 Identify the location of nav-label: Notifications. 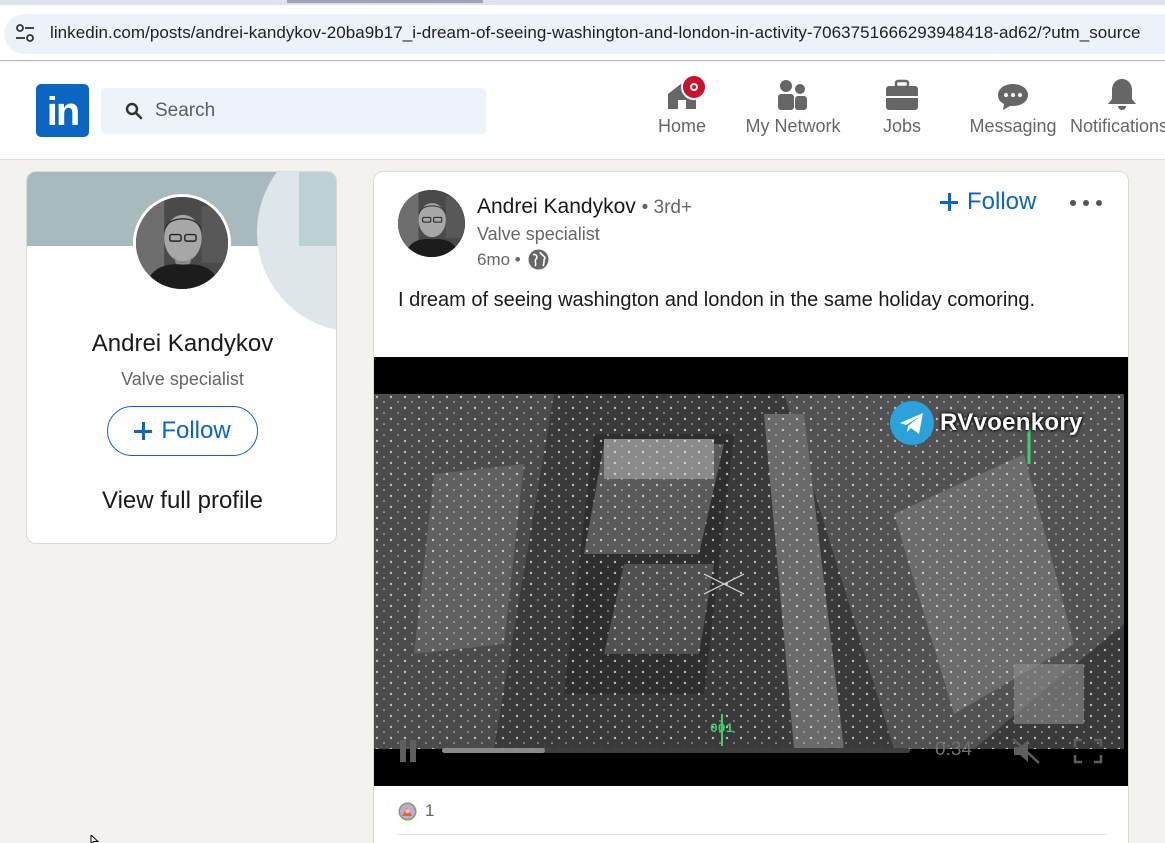
(1117, 126).